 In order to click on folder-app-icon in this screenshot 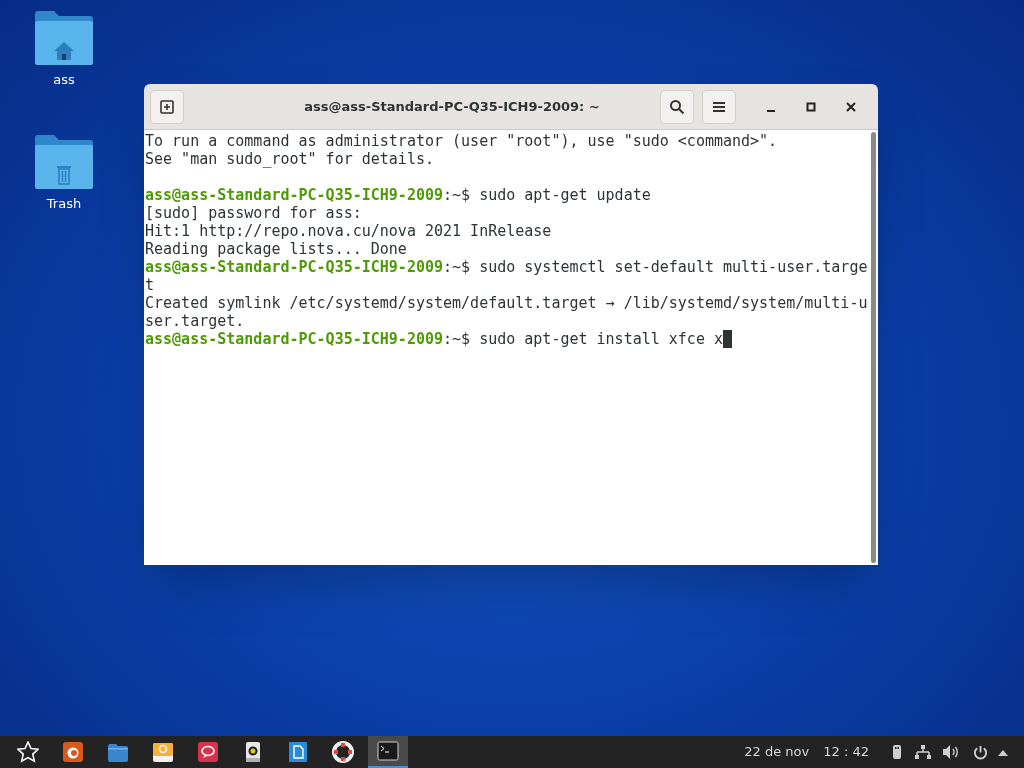, I will do `click(118, 752)`.